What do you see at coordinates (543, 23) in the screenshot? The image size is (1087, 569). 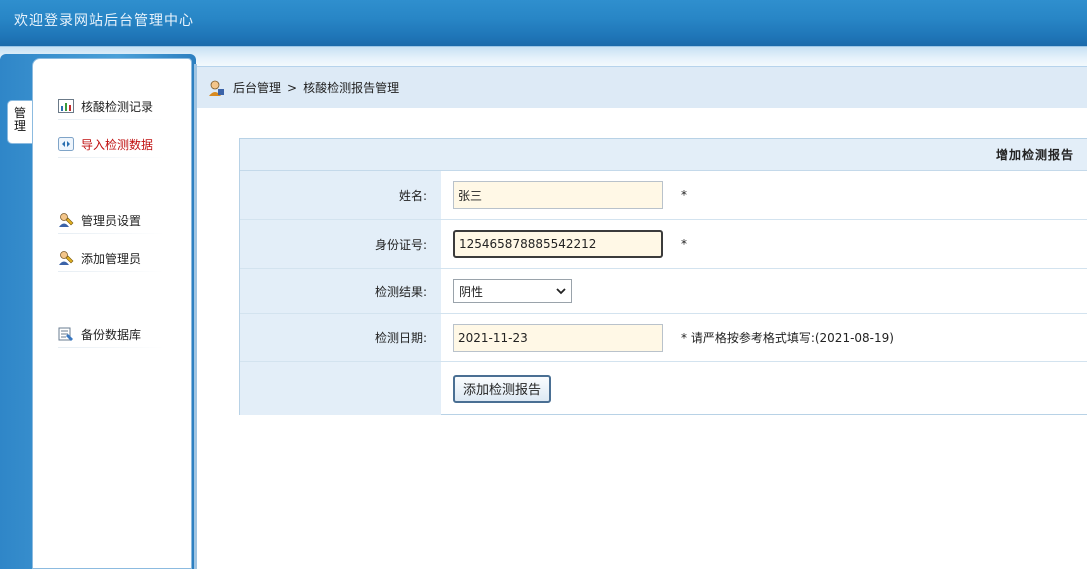 I see `top-header: 欢迎登录网站后台管理中心` at bounding box center [543, 23].